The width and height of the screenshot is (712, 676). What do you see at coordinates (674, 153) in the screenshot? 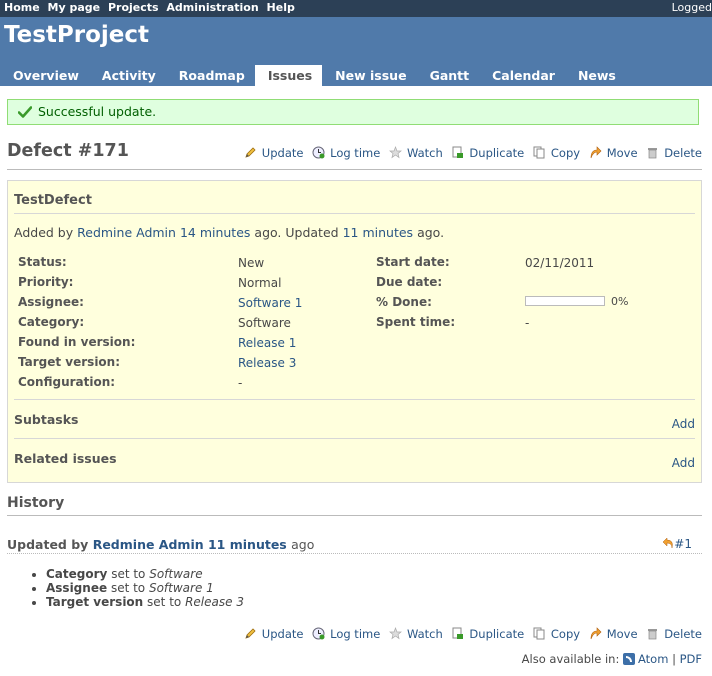
I see `delete-link: Delete` at bounding box center [674, 153].